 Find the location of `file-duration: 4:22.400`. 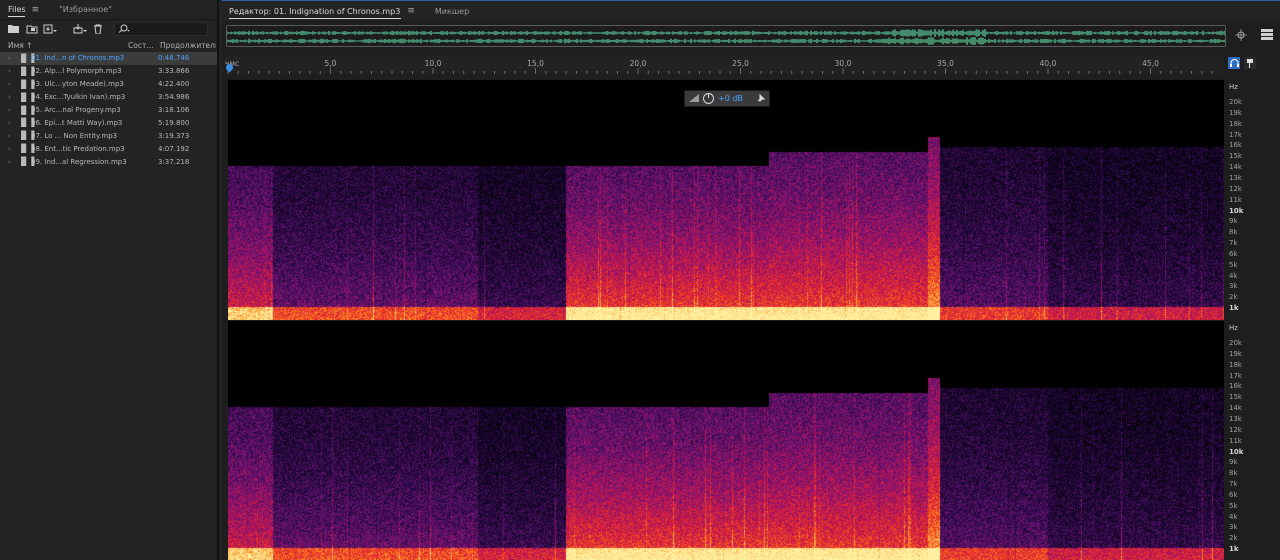

file-duration: 4:22.400 is located at coordinates (174, 84).